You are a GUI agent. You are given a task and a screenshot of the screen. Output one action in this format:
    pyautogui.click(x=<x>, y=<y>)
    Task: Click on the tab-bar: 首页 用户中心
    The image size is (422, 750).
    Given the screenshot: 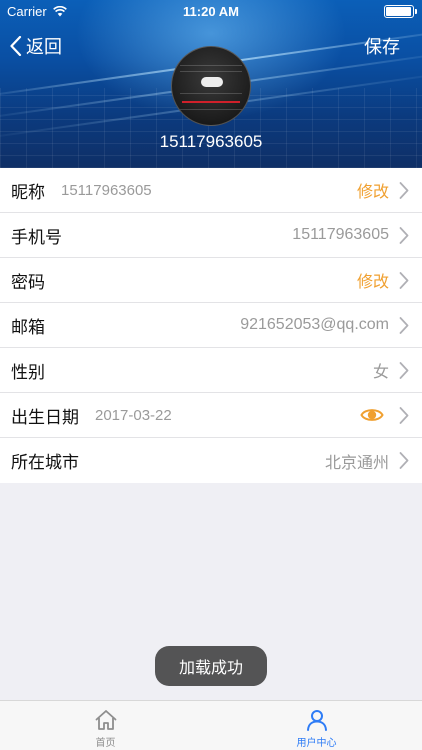 What is the action you would take?
    pyautogui.click(x=211, y=725)
    